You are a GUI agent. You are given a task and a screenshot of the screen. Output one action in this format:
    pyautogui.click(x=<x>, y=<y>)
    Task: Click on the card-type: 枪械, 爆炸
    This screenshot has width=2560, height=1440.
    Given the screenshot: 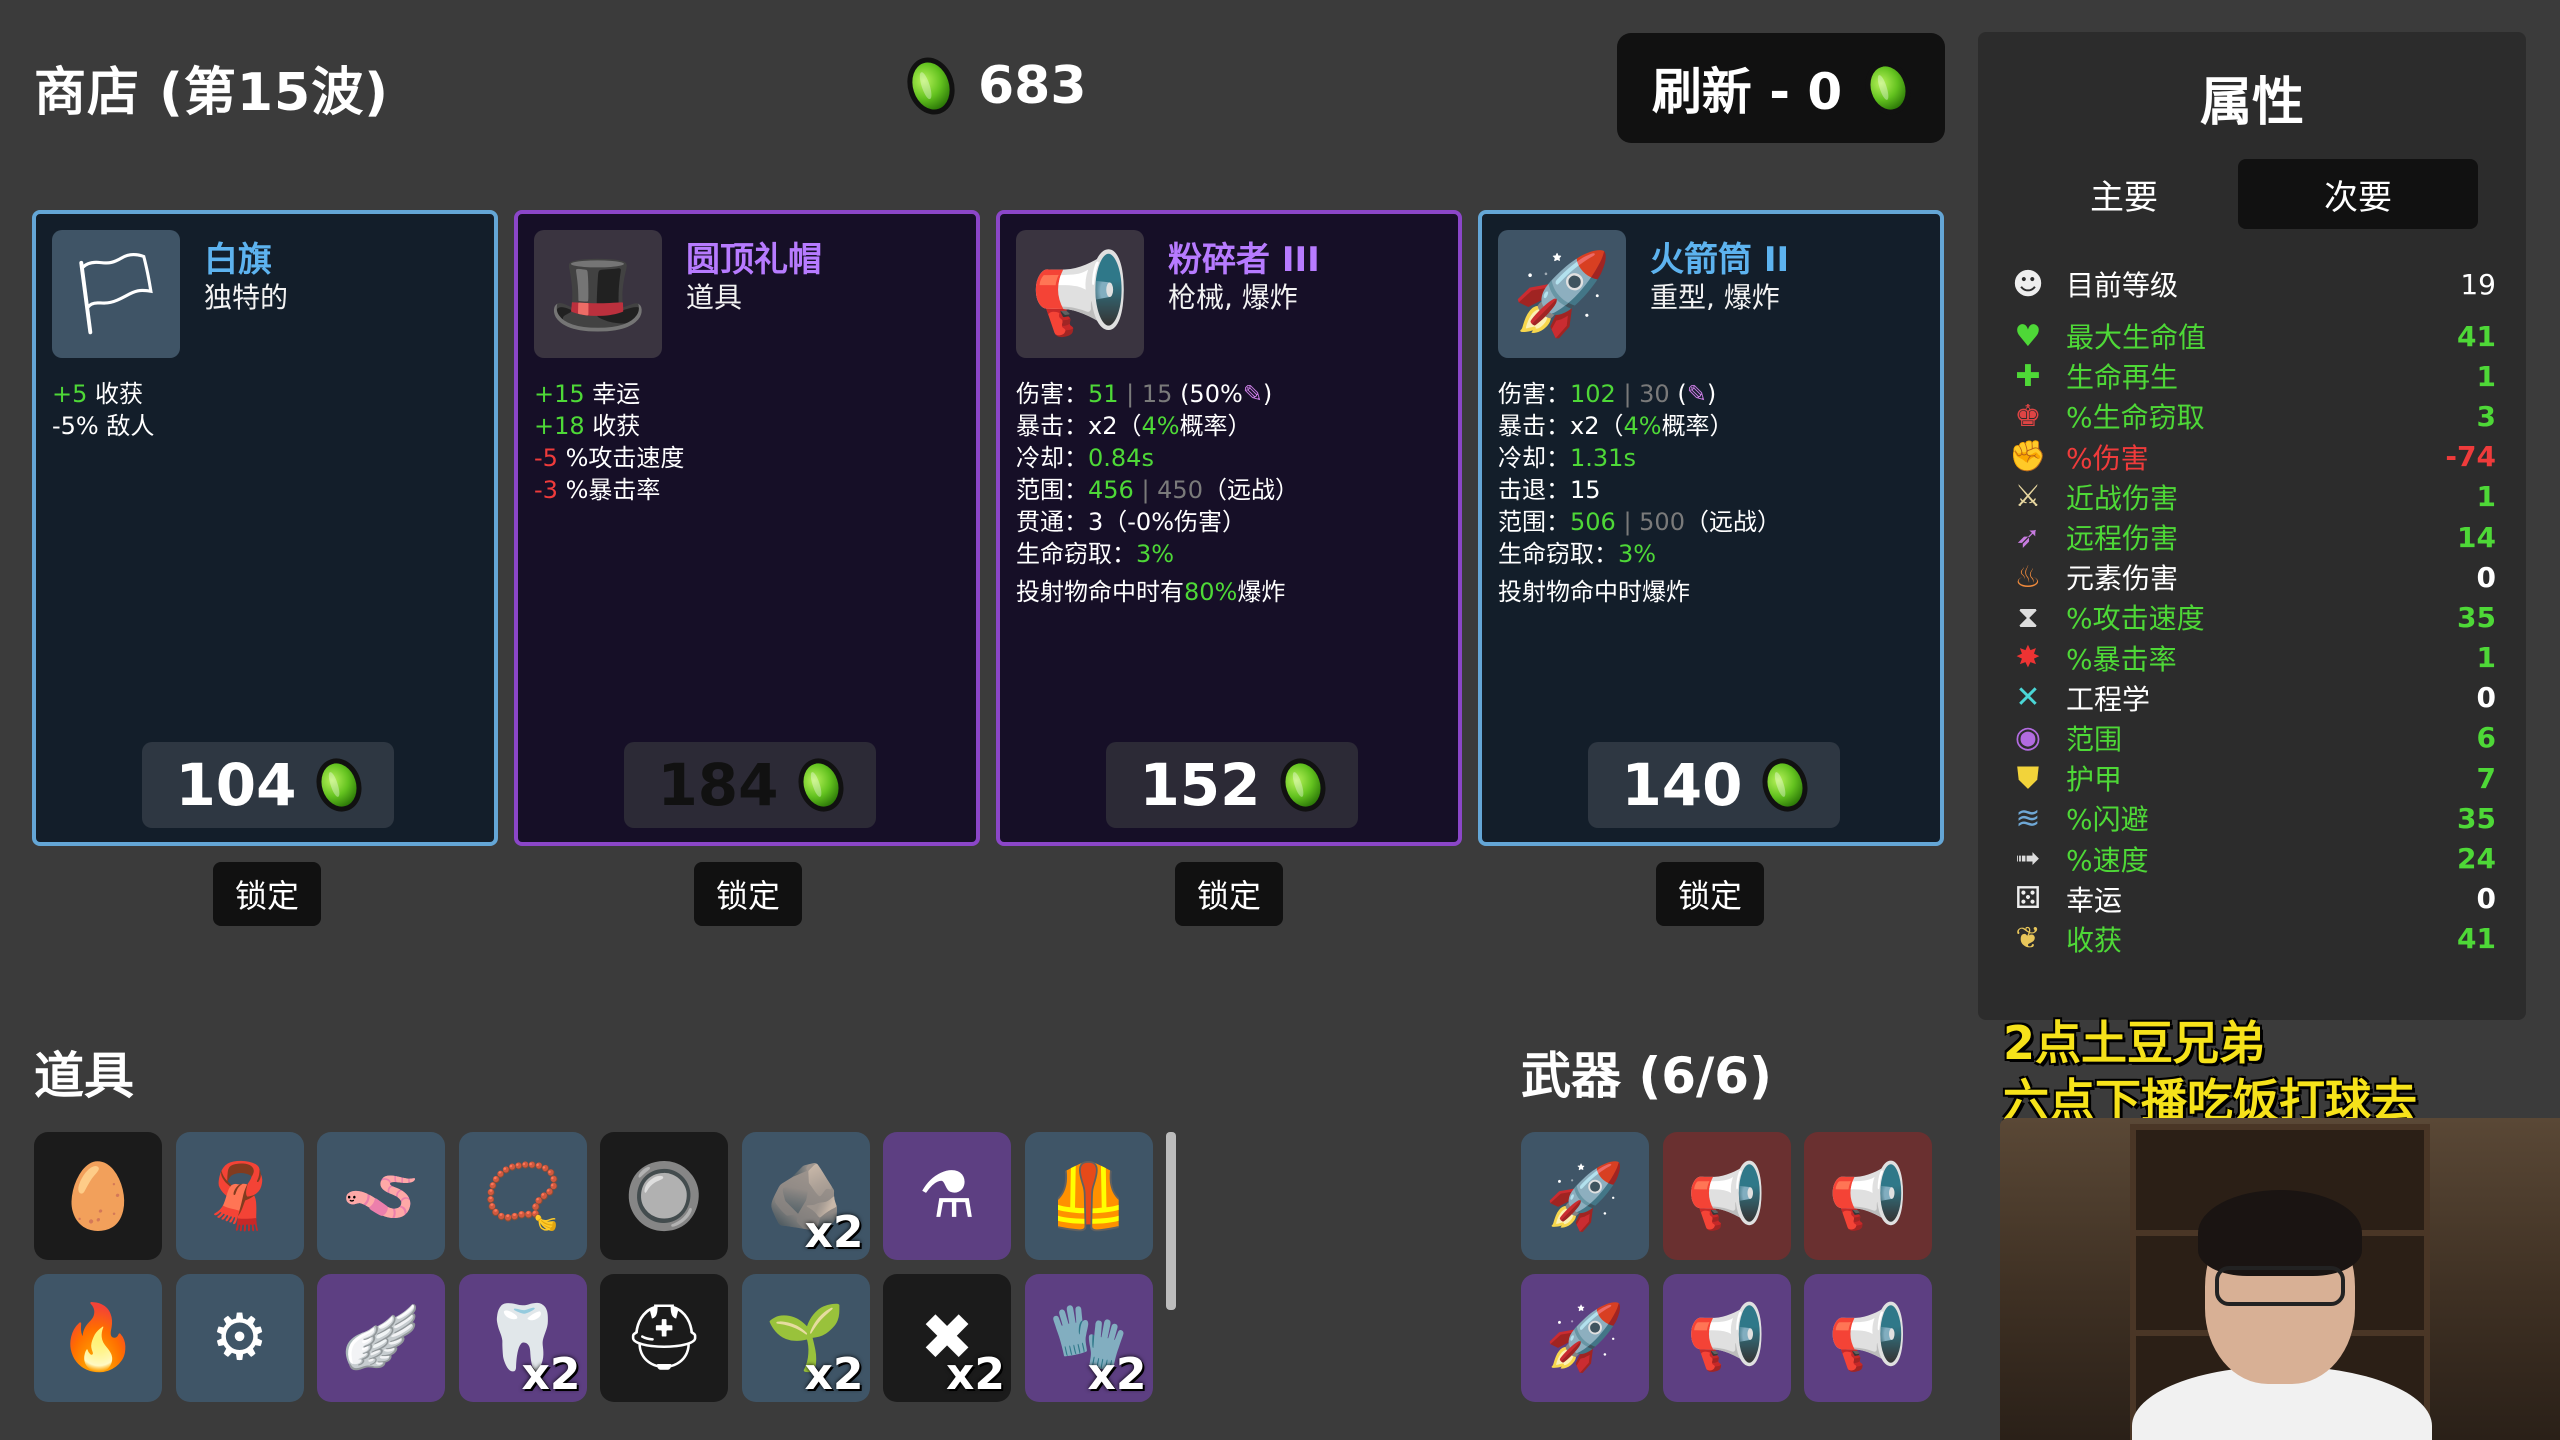 What is the action you would take?
    pyautogui.click(x=1233, y=297)
    